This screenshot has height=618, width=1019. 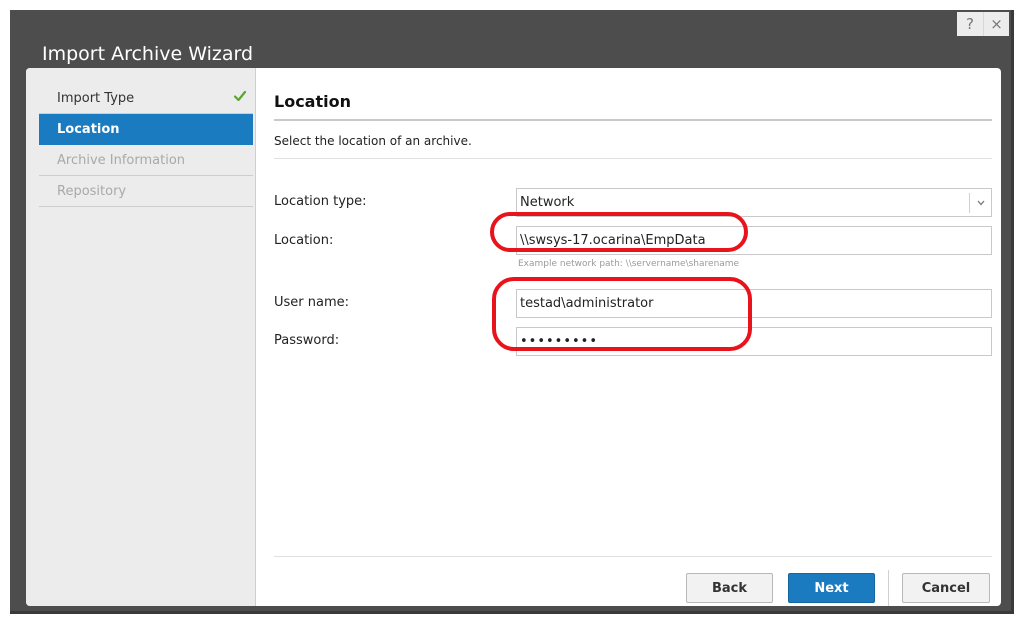 What do you see at coordinates (729, 588) in the screenshot?
I see `back-button: Back` at bounding box center [729, 588].